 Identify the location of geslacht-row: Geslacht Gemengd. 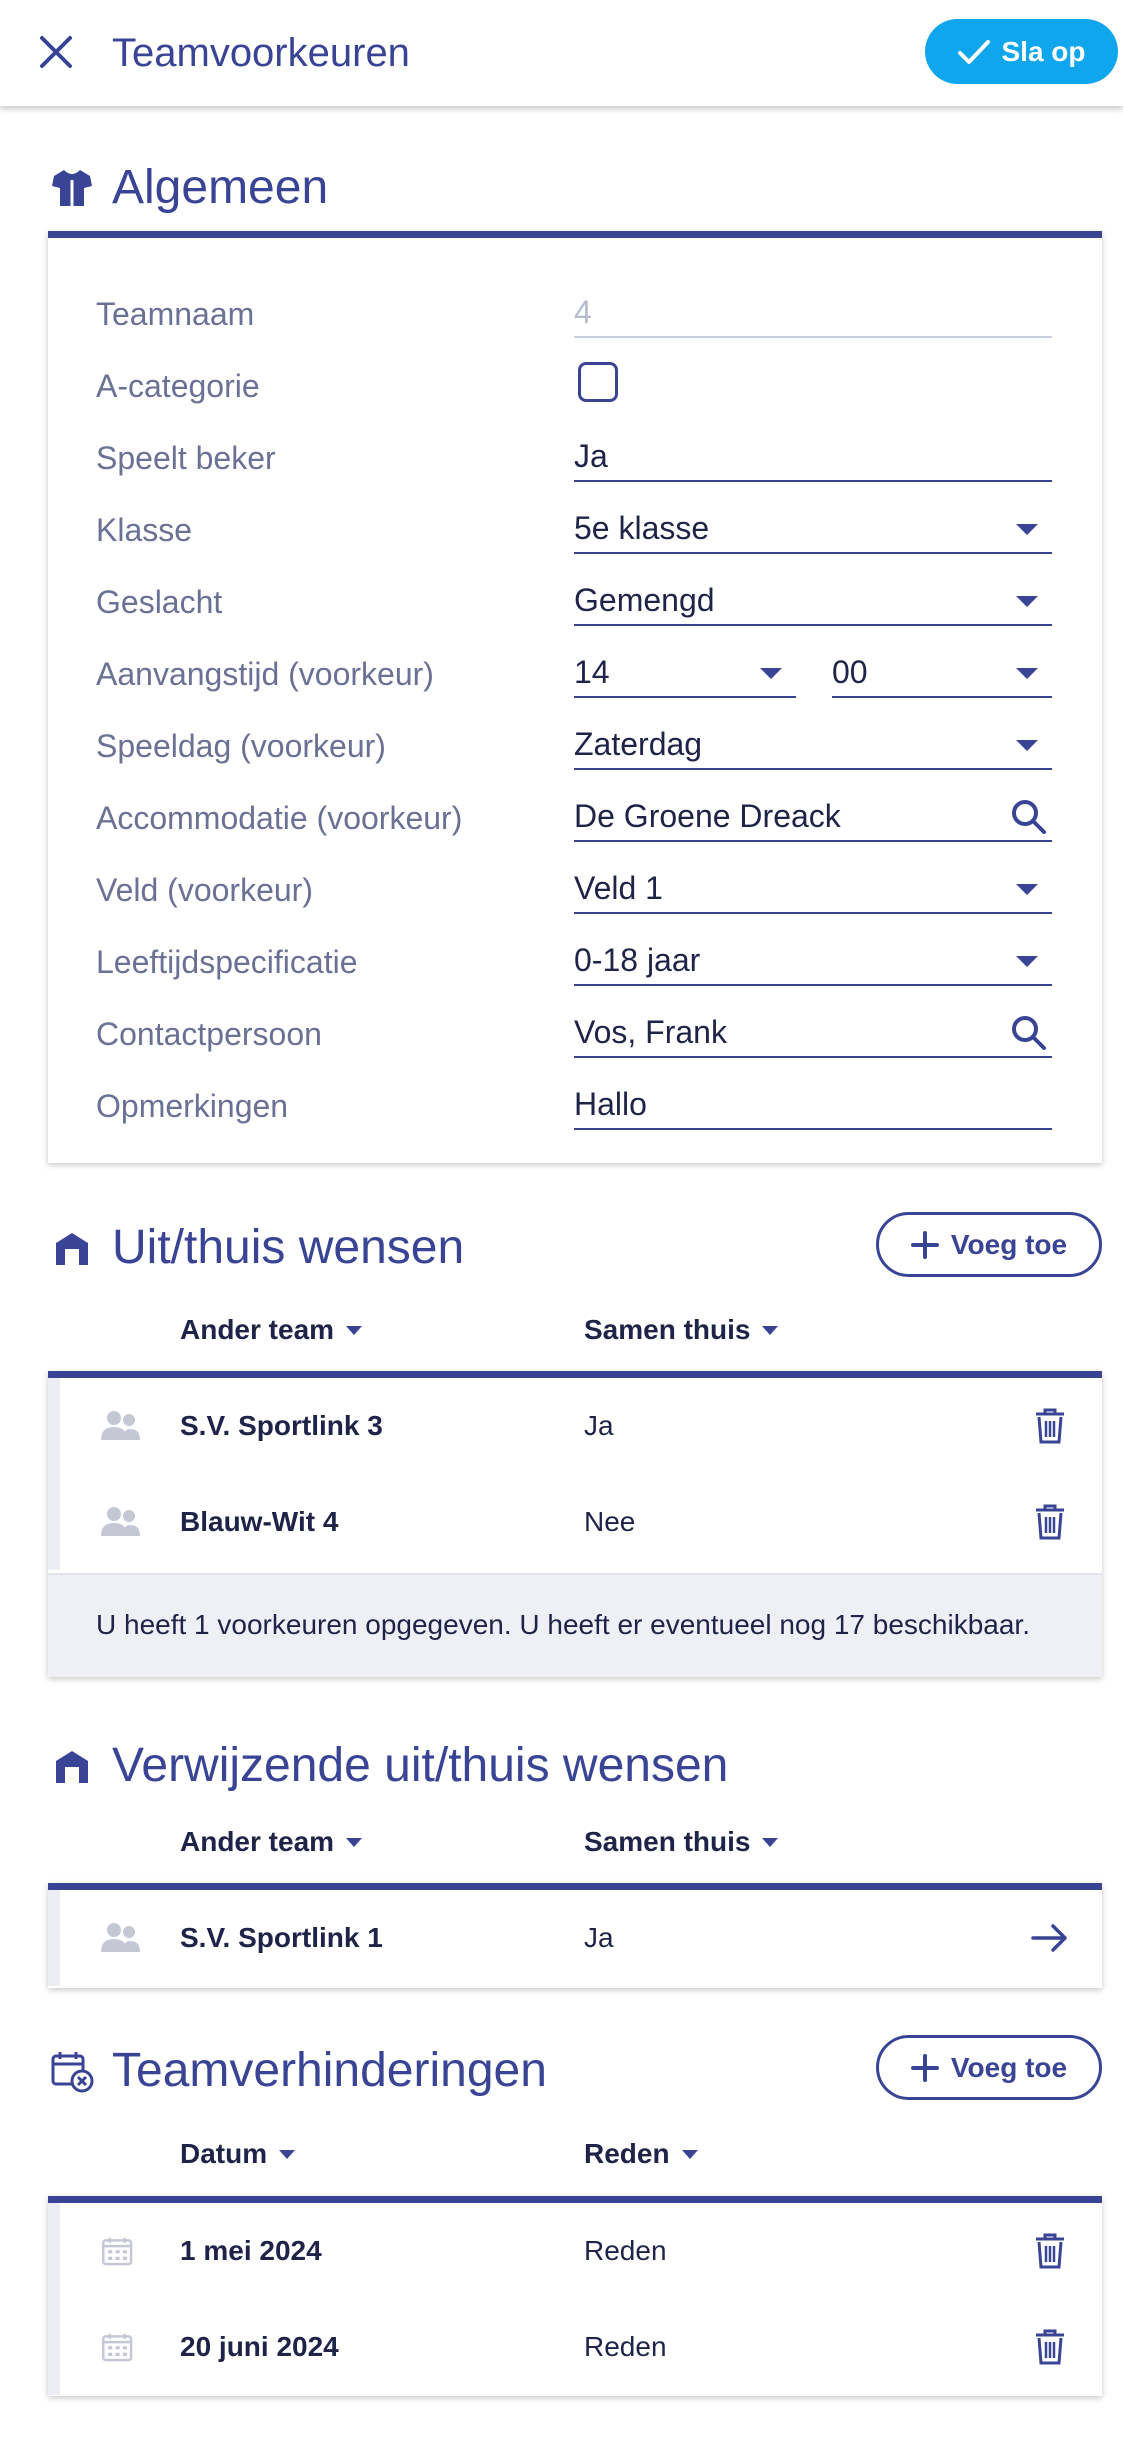
(575, 602).